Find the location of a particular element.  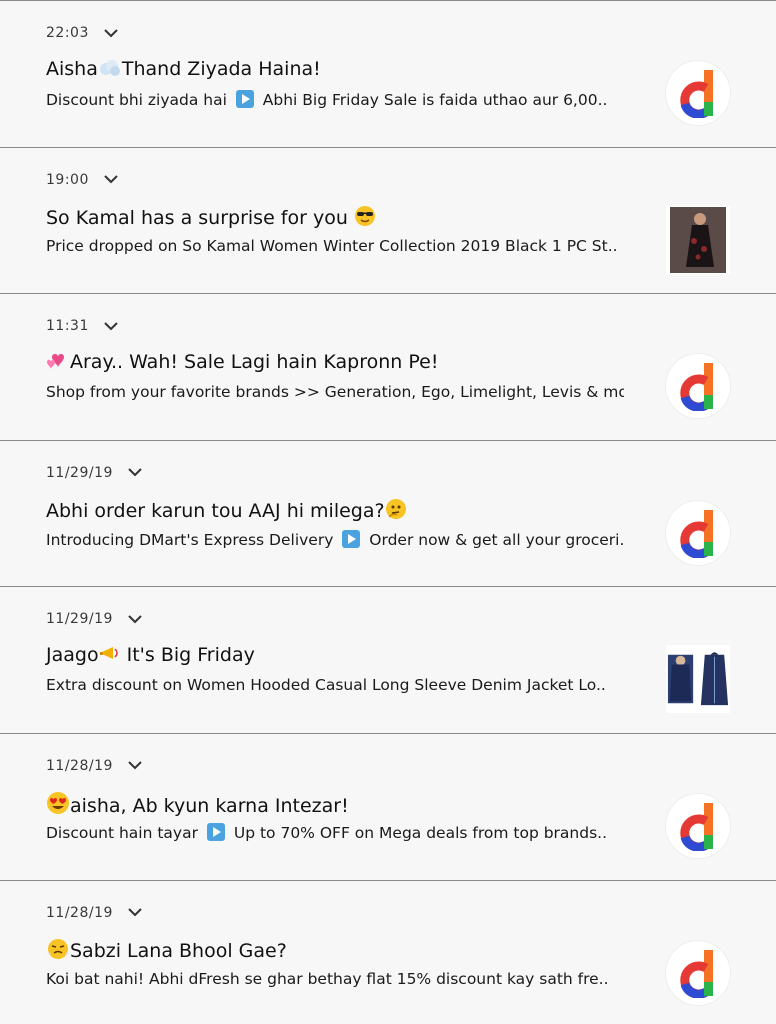

sunglasses-emoji-icon is located at coordinates (365, 218).